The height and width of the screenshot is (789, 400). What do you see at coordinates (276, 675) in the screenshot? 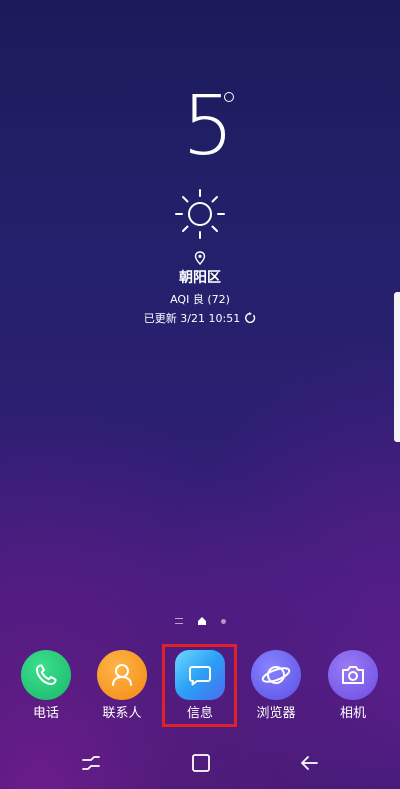
I see `planet-icon` at bounding box center [276, 675].